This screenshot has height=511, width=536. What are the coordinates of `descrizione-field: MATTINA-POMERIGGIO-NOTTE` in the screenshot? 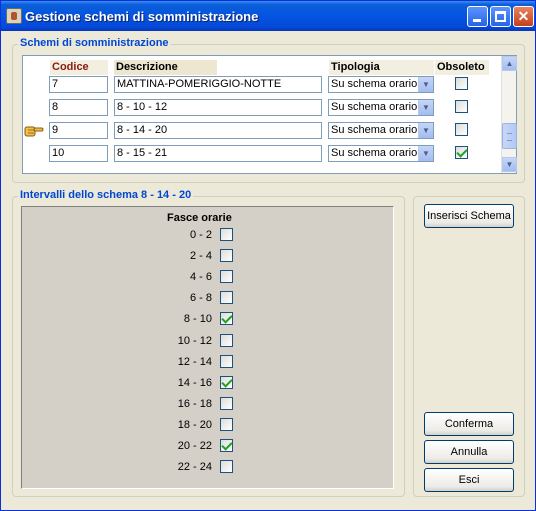 It's located at (218, 84).